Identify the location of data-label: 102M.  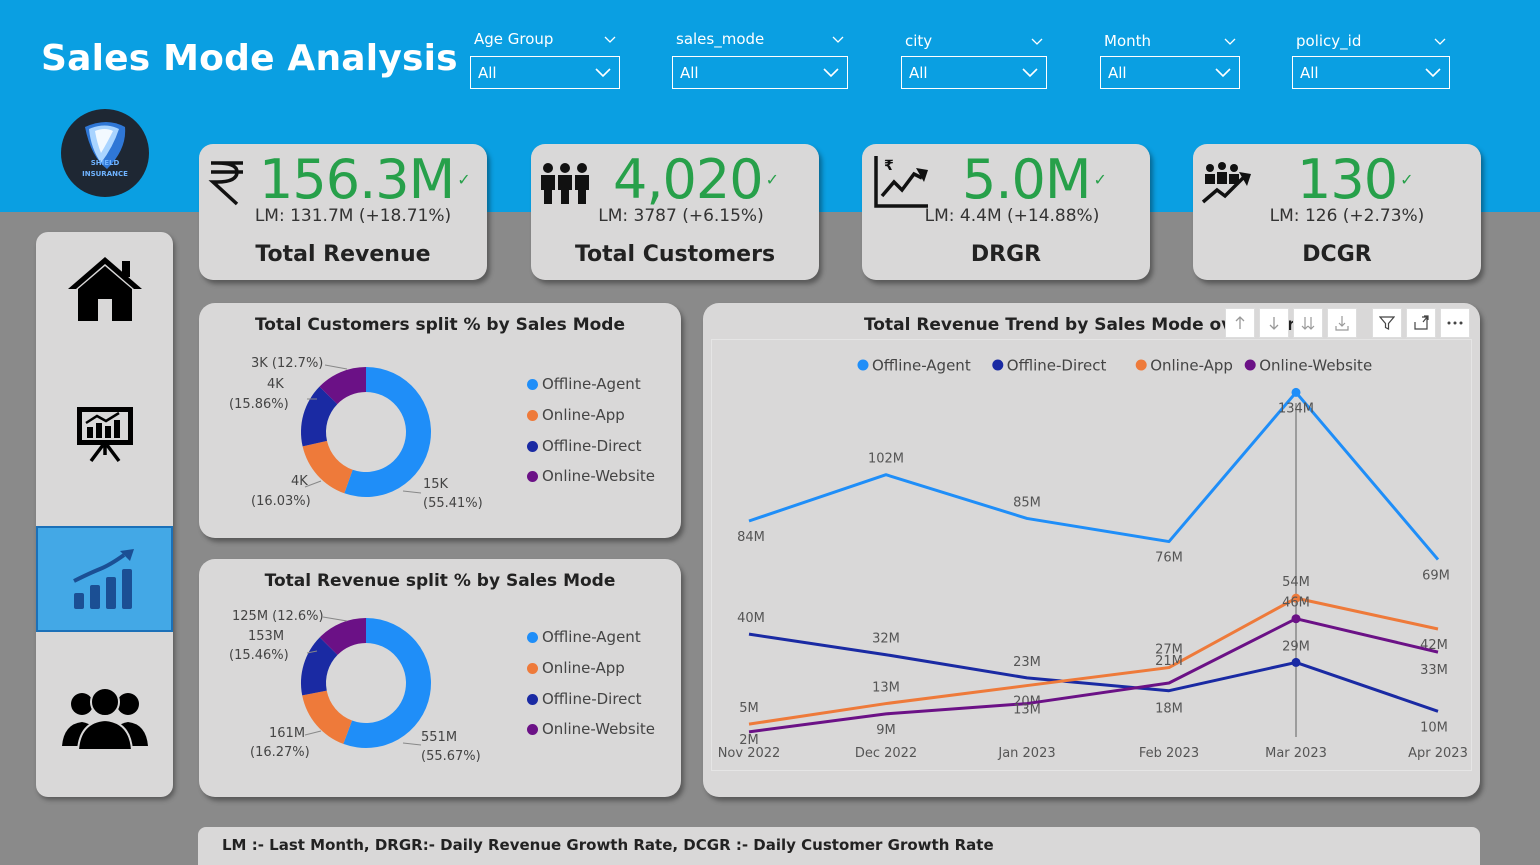
(886, 459).